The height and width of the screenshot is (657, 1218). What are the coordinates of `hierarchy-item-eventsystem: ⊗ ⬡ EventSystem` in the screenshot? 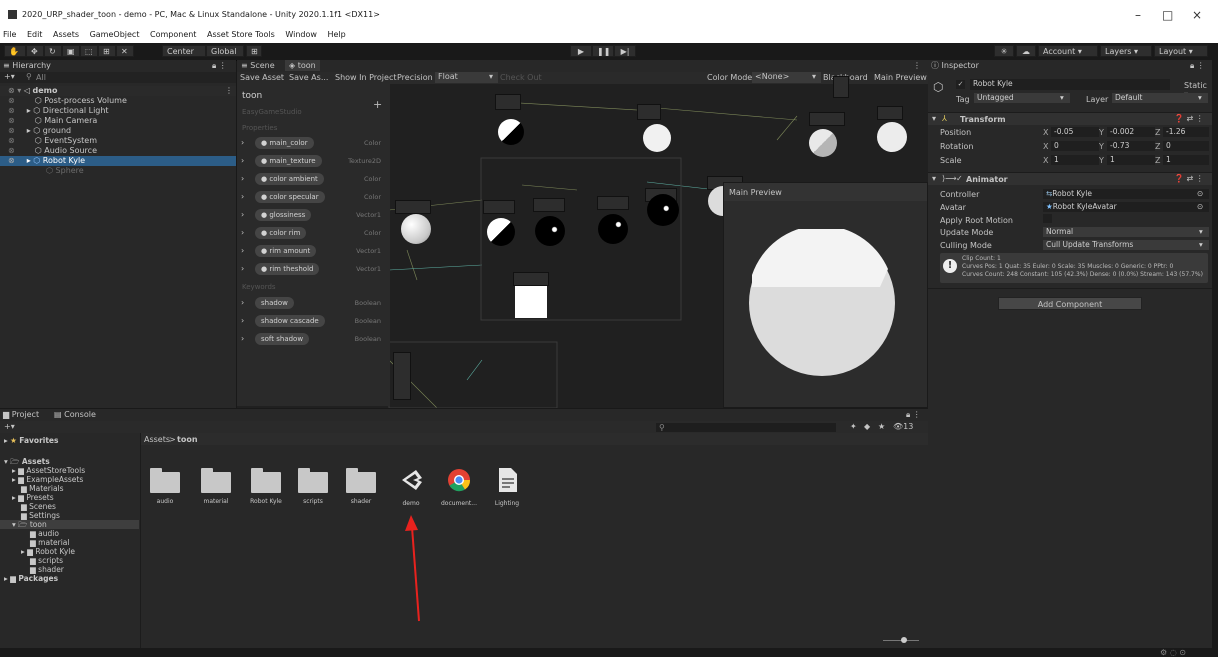 It's located at (118, 141).